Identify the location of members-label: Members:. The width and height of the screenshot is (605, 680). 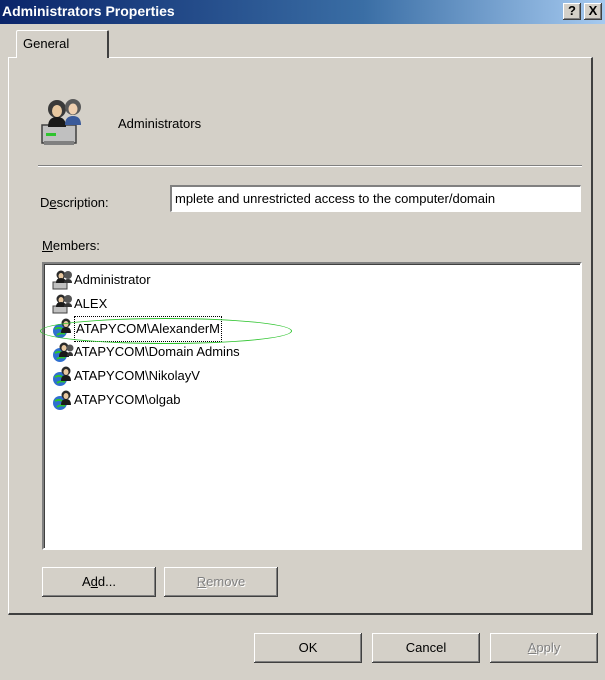
(71, 245).